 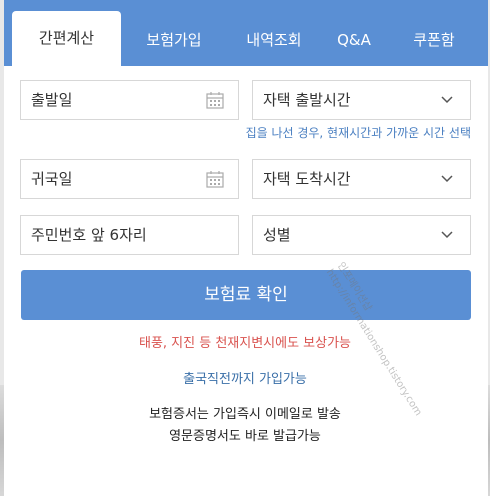 What do you see at coordinates (361, 100) in the screenshot?
I see `departure-time-select: 자택 출발시간` at bounding box center [361, 100].